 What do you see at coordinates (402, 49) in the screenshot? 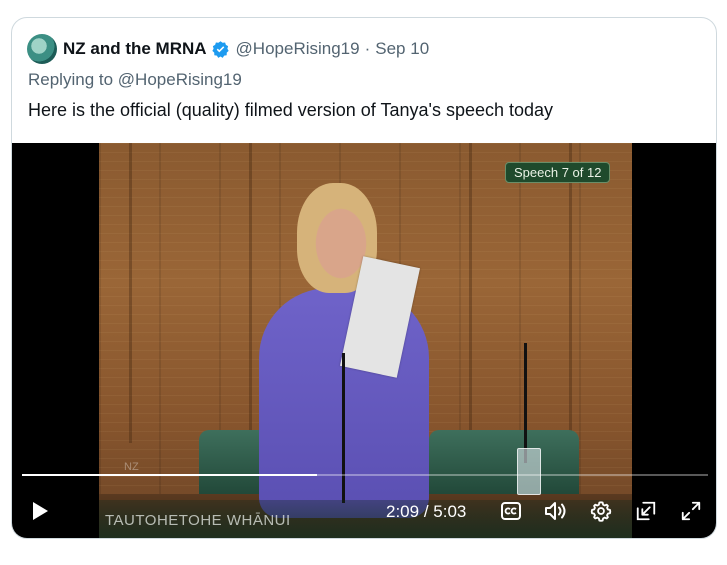
I see `tweet-date: Sep 10` at bounding box center [402, 49].